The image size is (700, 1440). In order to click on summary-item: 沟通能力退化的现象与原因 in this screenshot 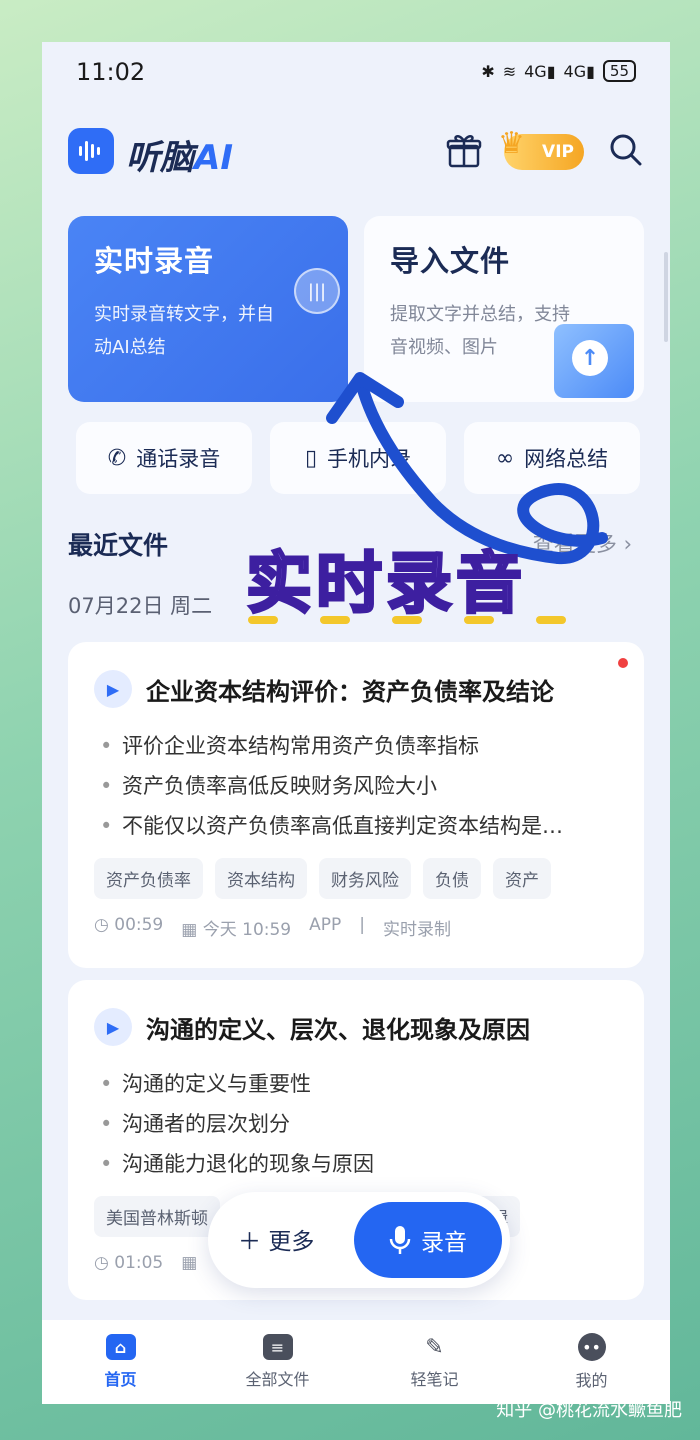, I will do `click(356, 1164)`.